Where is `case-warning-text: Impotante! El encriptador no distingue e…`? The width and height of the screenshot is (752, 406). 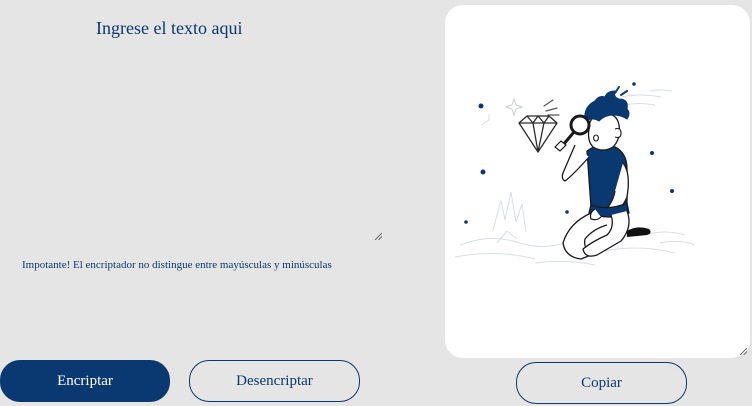 case-warning-text: Impotante! El encriptador no distingue e… is located at coordinates (177, 265).